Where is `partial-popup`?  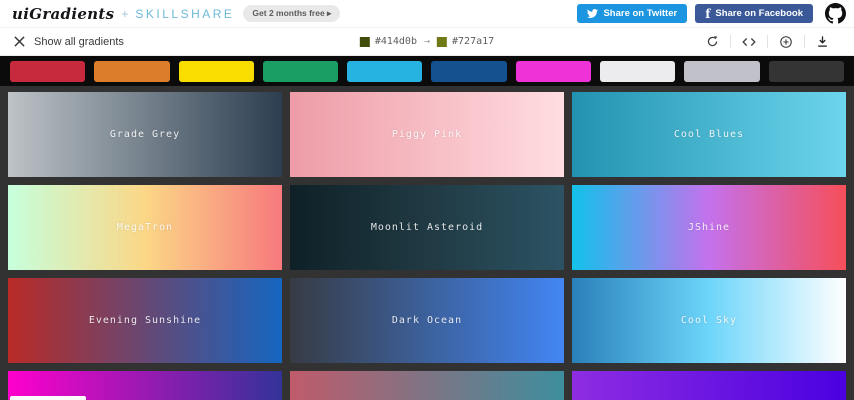 partial-popup is located at coordinates (48, 398).